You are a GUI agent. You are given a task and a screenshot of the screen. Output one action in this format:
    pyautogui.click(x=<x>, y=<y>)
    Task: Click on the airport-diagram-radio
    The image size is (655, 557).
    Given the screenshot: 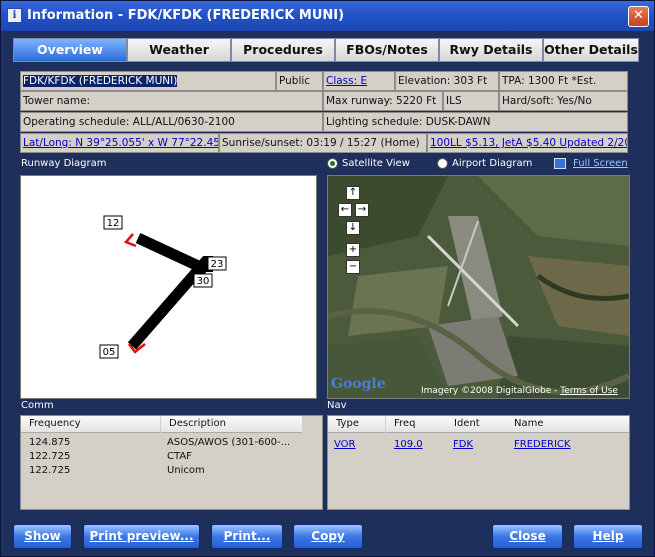 What is the action you would take?
    pyautogui.click(x=442, y=163)
    